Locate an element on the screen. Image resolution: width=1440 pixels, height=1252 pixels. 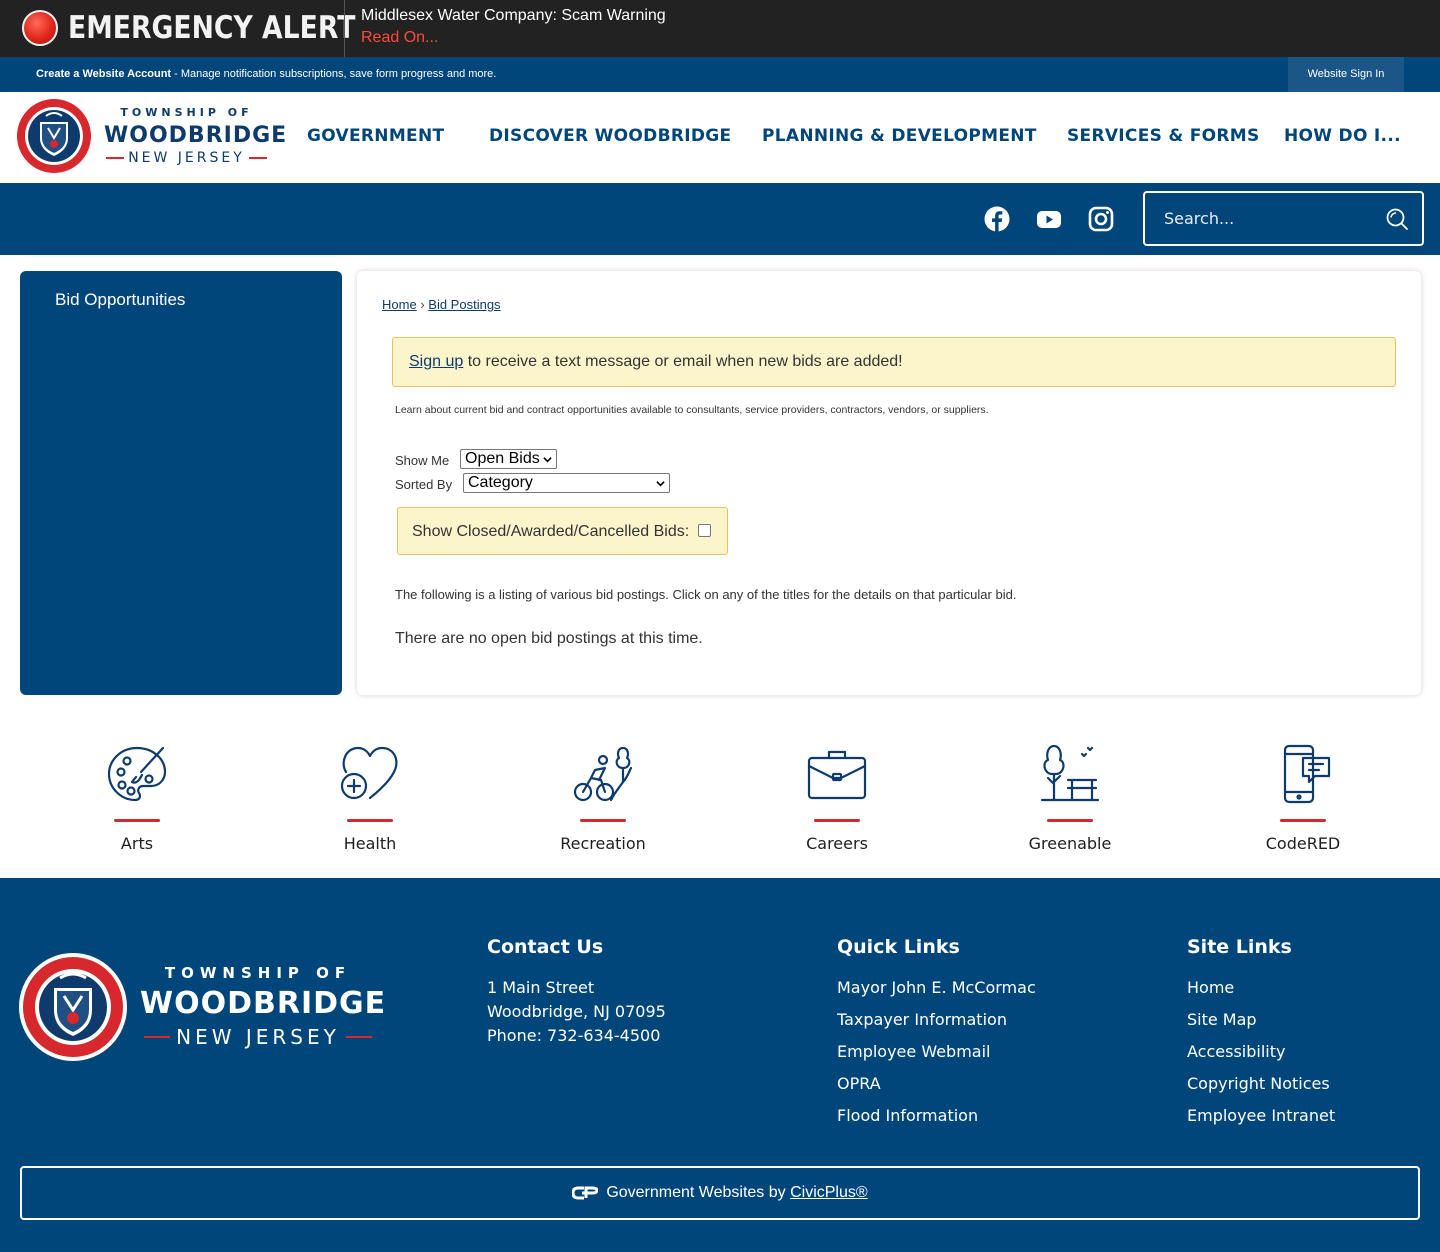
civicplus-link: CivicPlus® is located at coordinates (829, 1192).